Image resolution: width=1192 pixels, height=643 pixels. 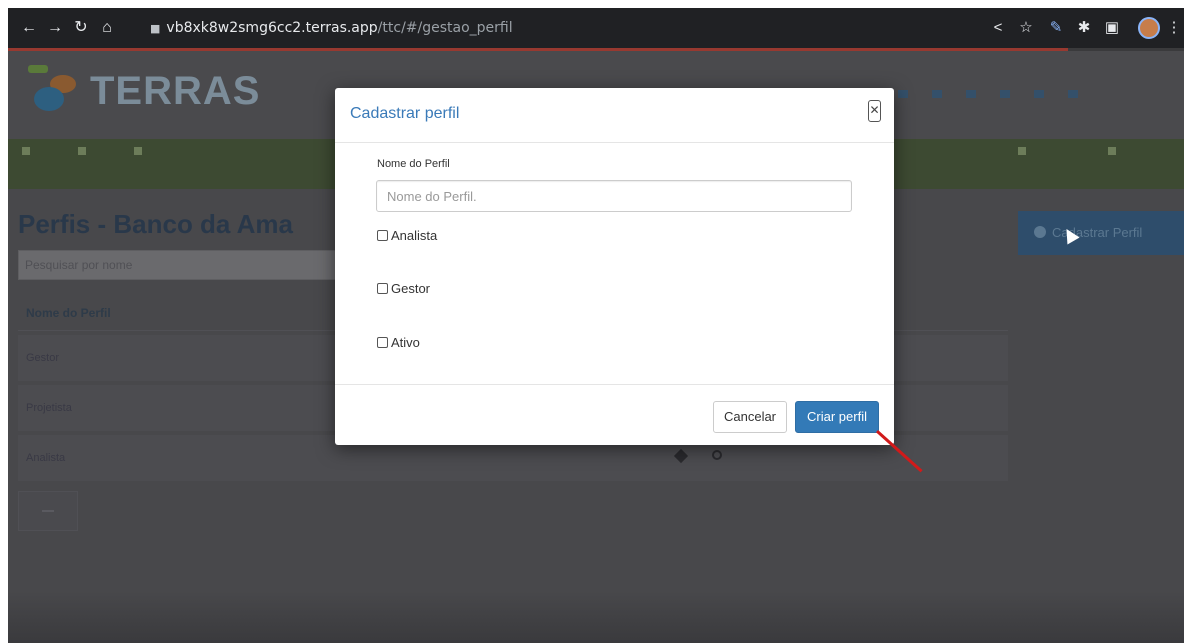 I want to click on block-icon, so click(x=717, y=455).